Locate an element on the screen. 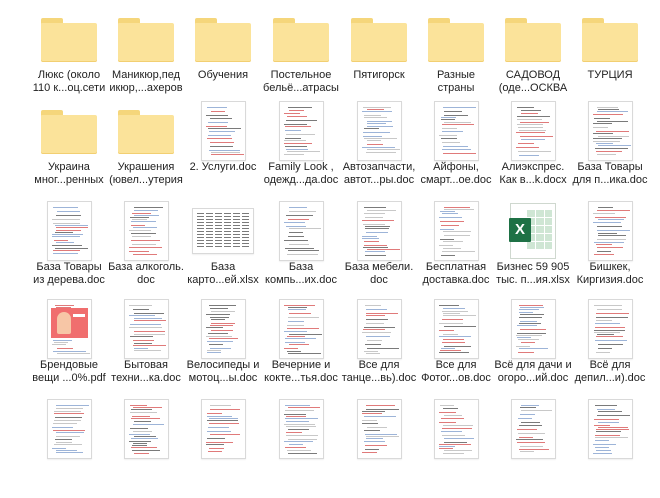  file-item: Алиэкспрес. Как в...k.docx is located at coordinates (533, 150).